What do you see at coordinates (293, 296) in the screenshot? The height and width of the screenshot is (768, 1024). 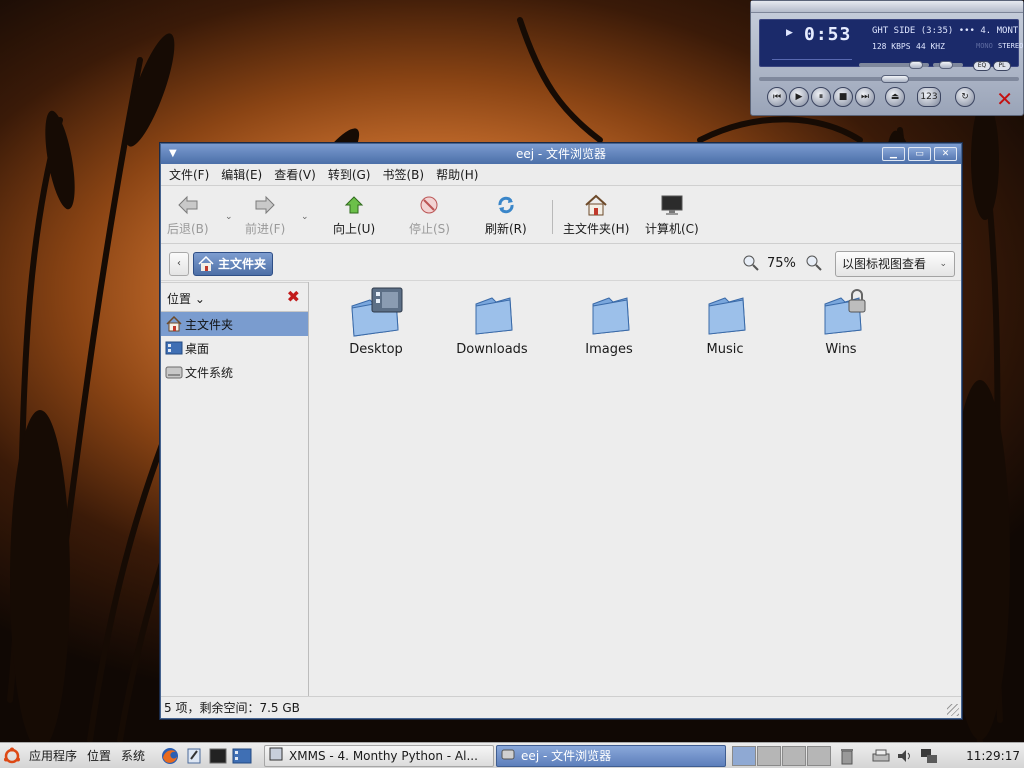 I see `close-sidebar-icon: ✖` at bounding box center [293, 296].